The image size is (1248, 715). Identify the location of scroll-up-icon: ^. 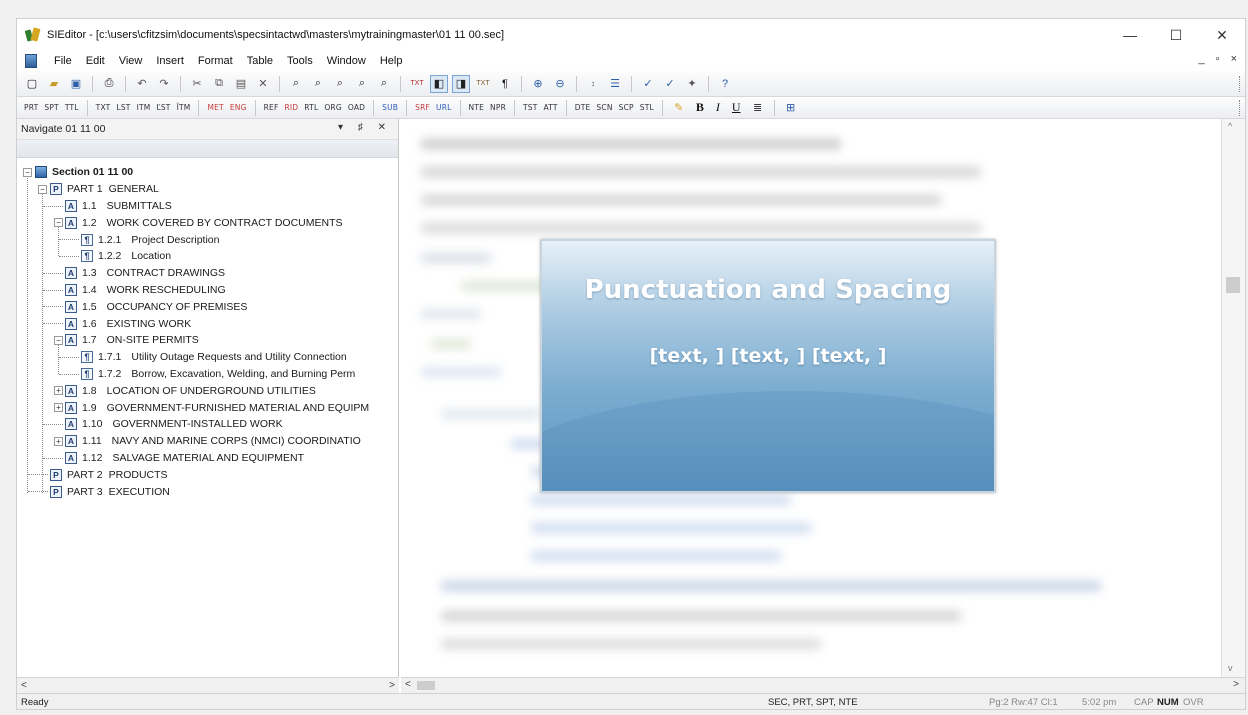
(1230, 126).